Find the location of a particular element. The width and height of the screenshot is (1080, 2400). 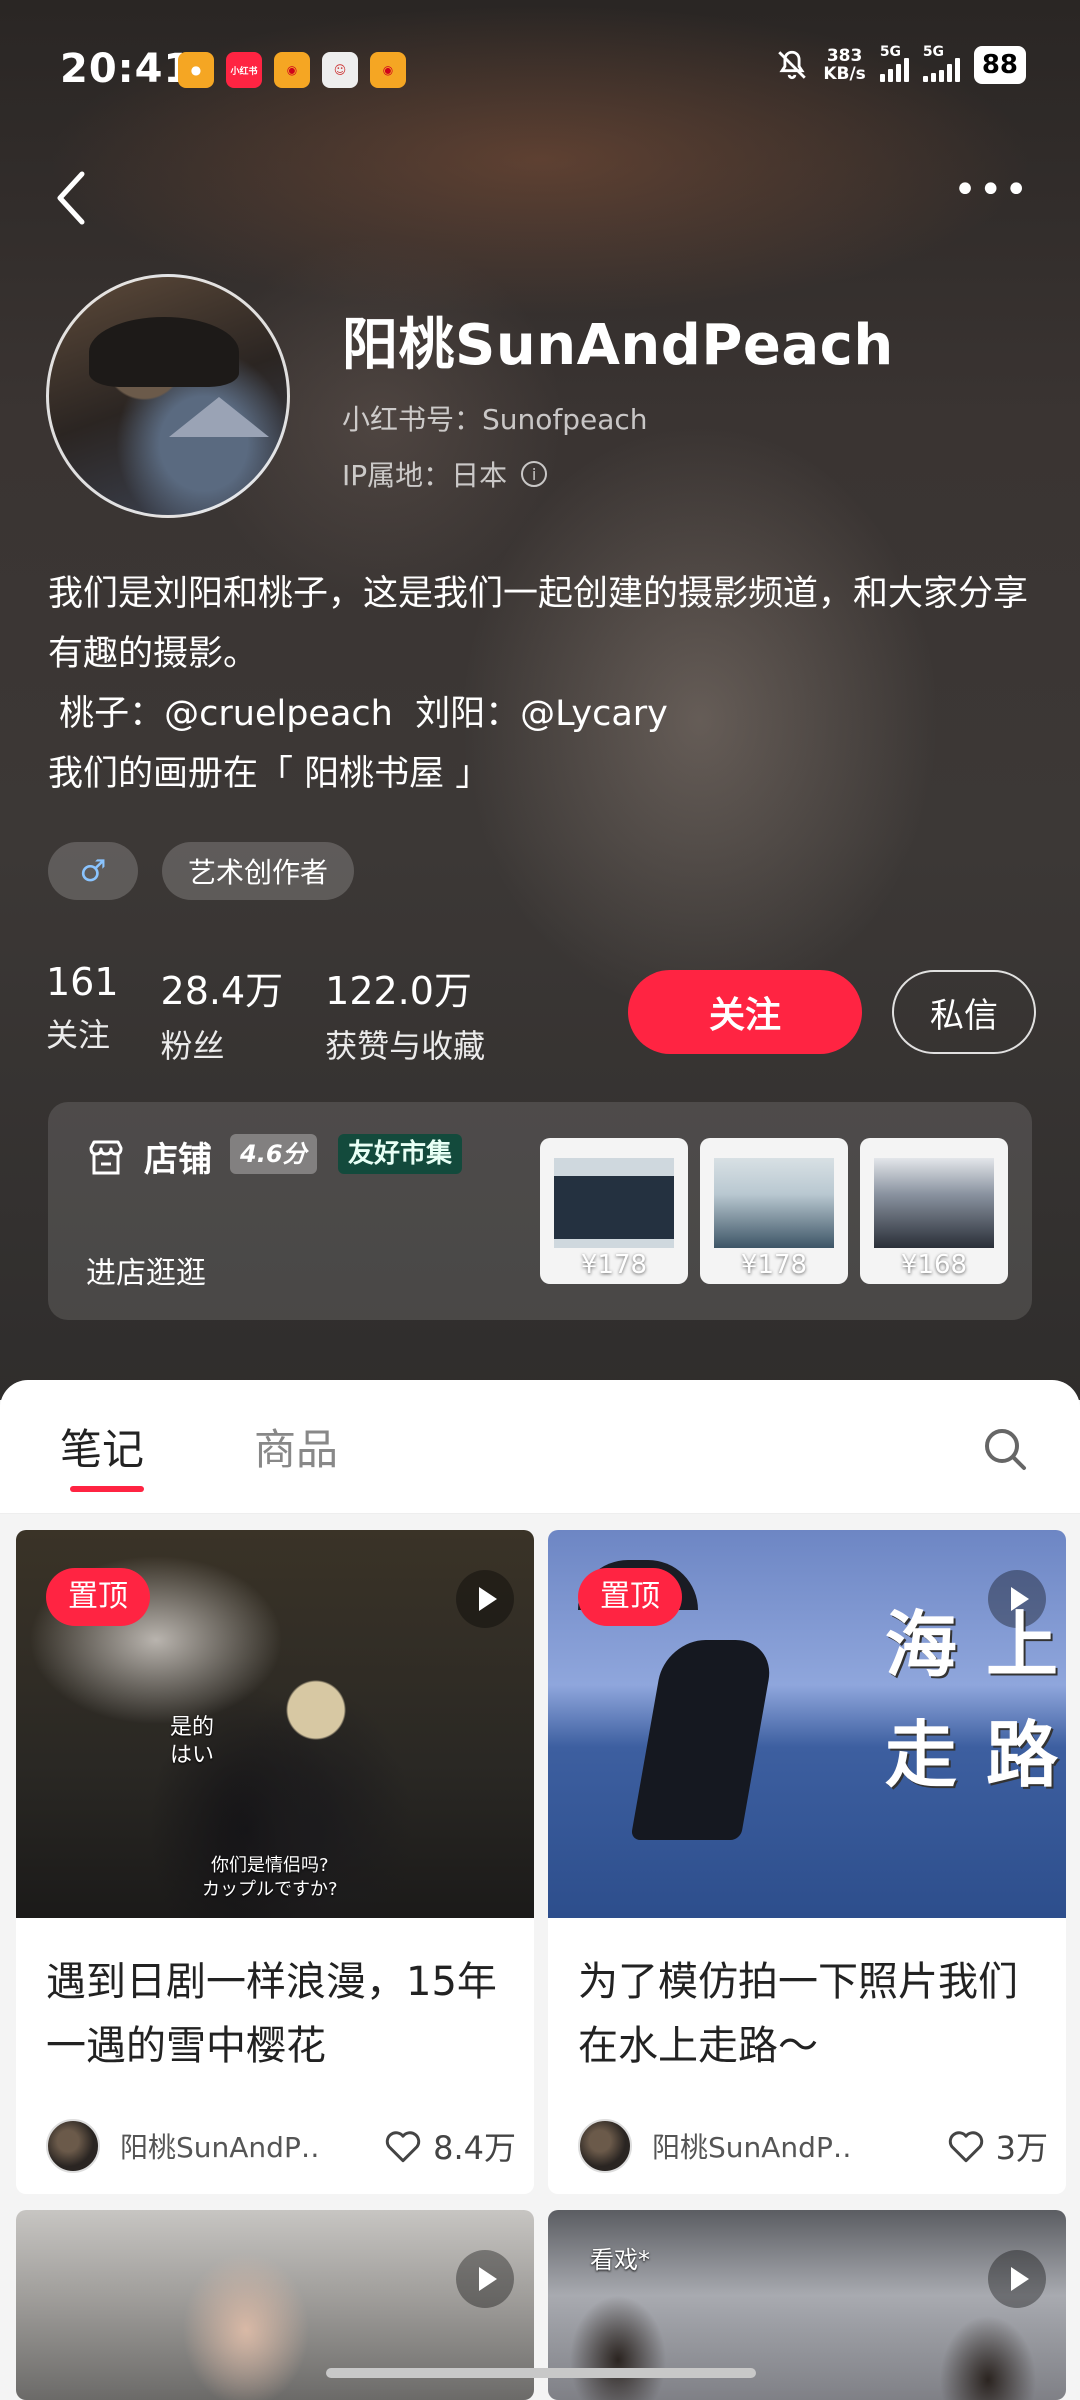

back-chevron-icon is located at coordinates (72, 198).